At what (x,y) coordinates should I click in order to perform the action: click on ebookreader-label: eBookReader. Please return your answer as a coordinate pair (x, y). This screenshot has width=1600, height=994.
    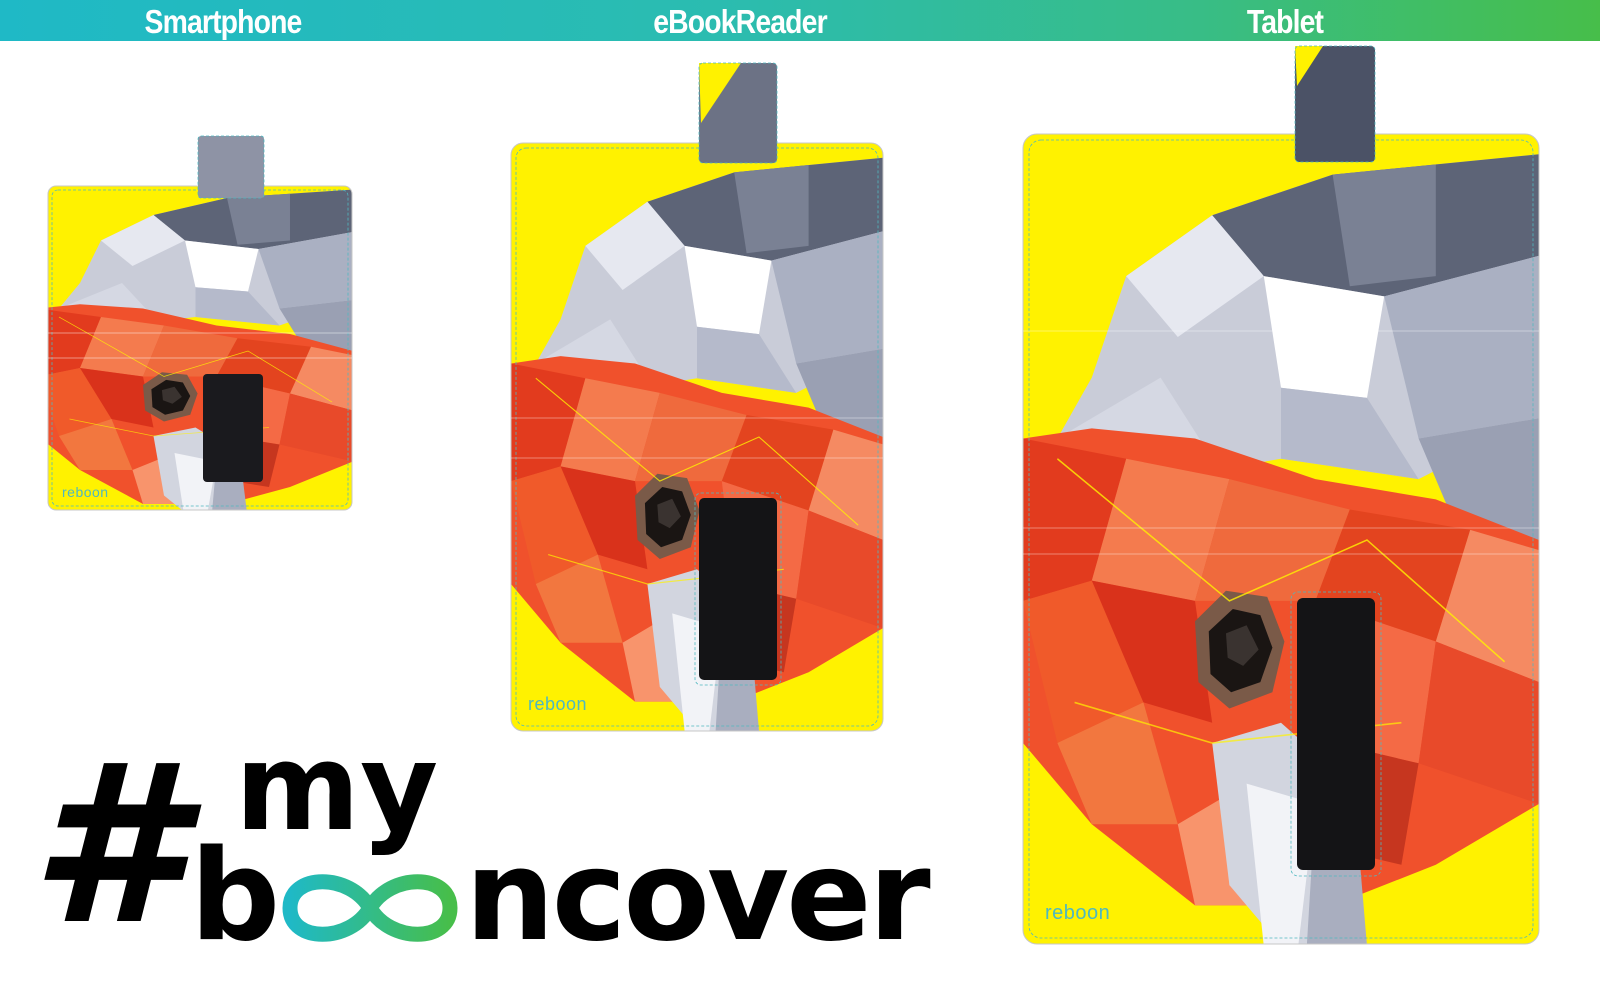
    Looking at the image, I should click on (740, 21).